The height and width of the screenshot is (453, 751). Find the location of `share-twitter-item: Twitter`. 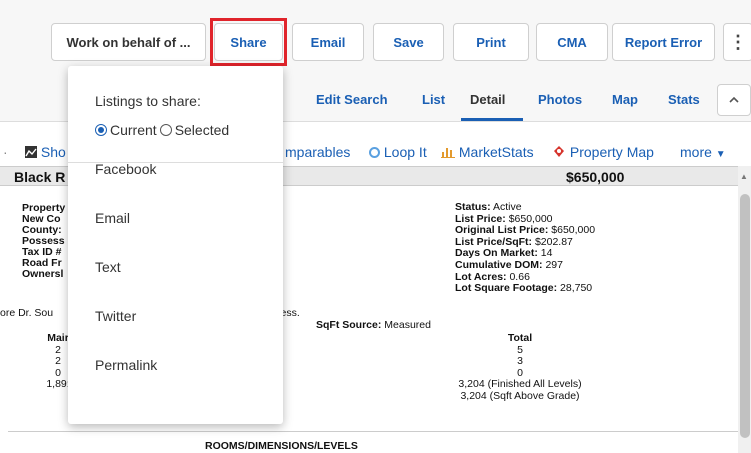

share-twitter-item: Twitter is located at coordinates (115, 316).